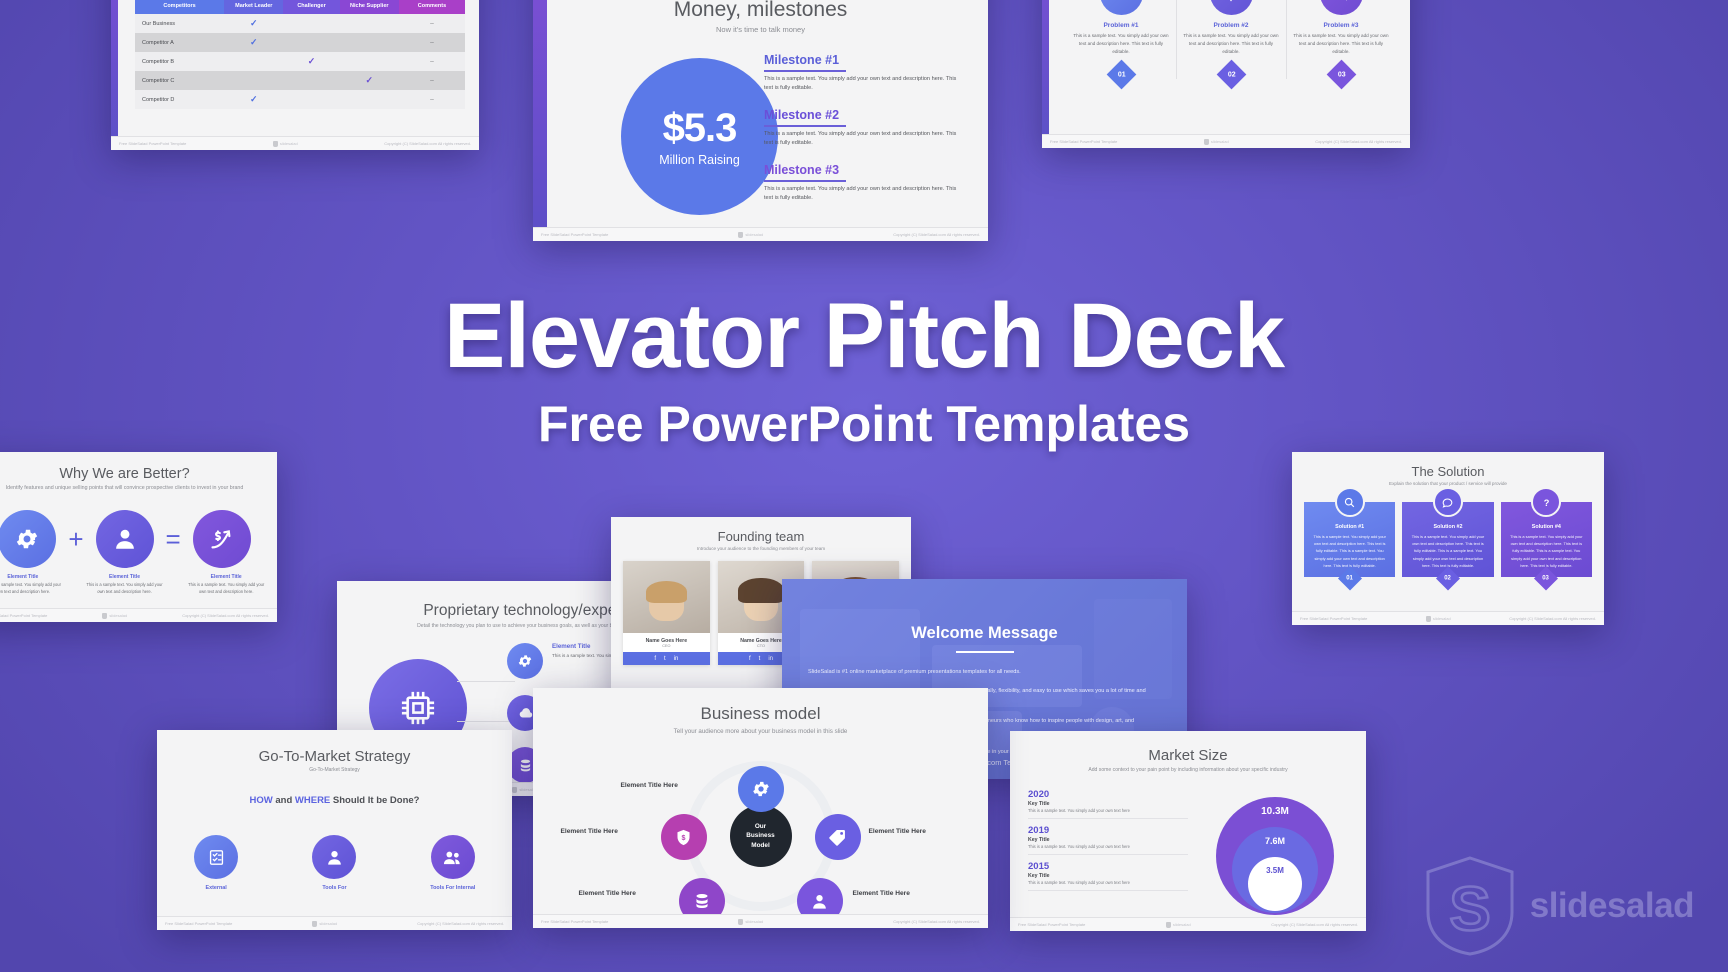  What do you see at coordinates (1448, 527) in the screenshot?
I see `solution-title: Solution #2` at bounding box center [1448, 527].